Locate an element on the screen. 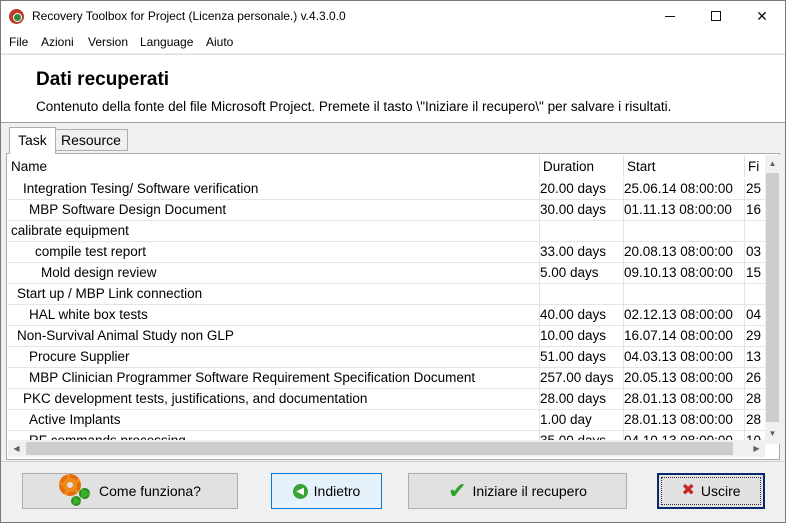 The width and height of the screenshot is (786, 523). menu-bar: File Azioni Version Language Aiuto is located at coordinates (393, 42).